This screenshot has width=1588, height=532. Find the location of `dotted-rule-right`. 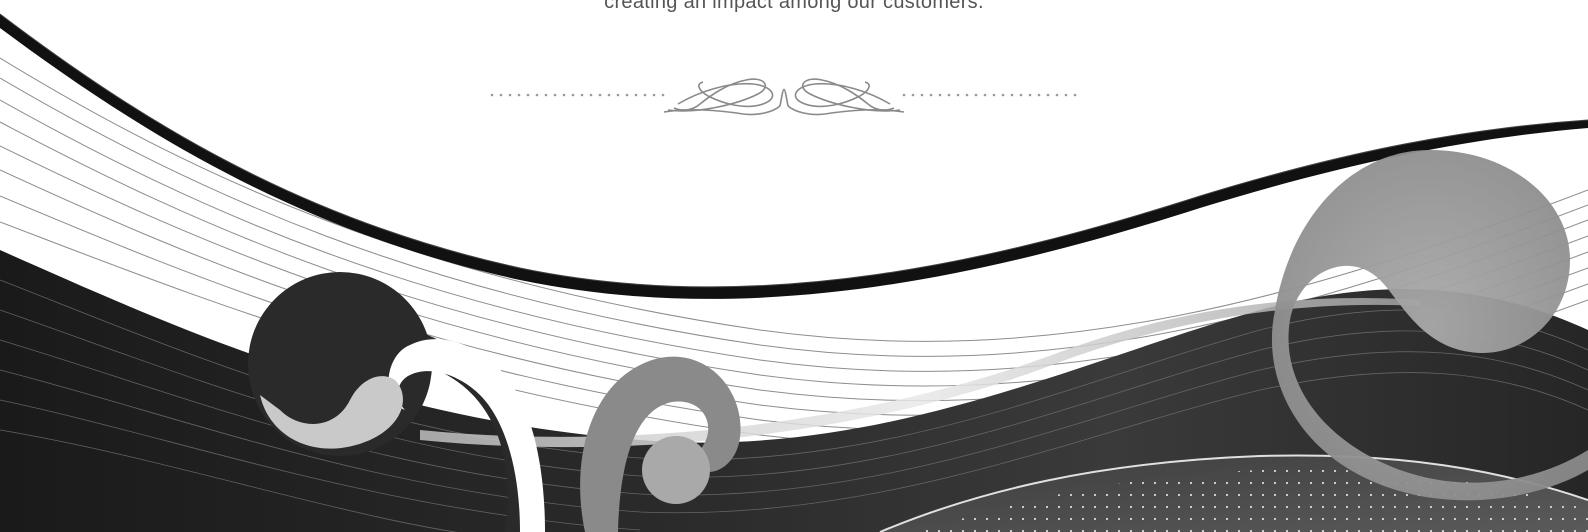

dotted-rule-right is located at coordinates (989, 95).